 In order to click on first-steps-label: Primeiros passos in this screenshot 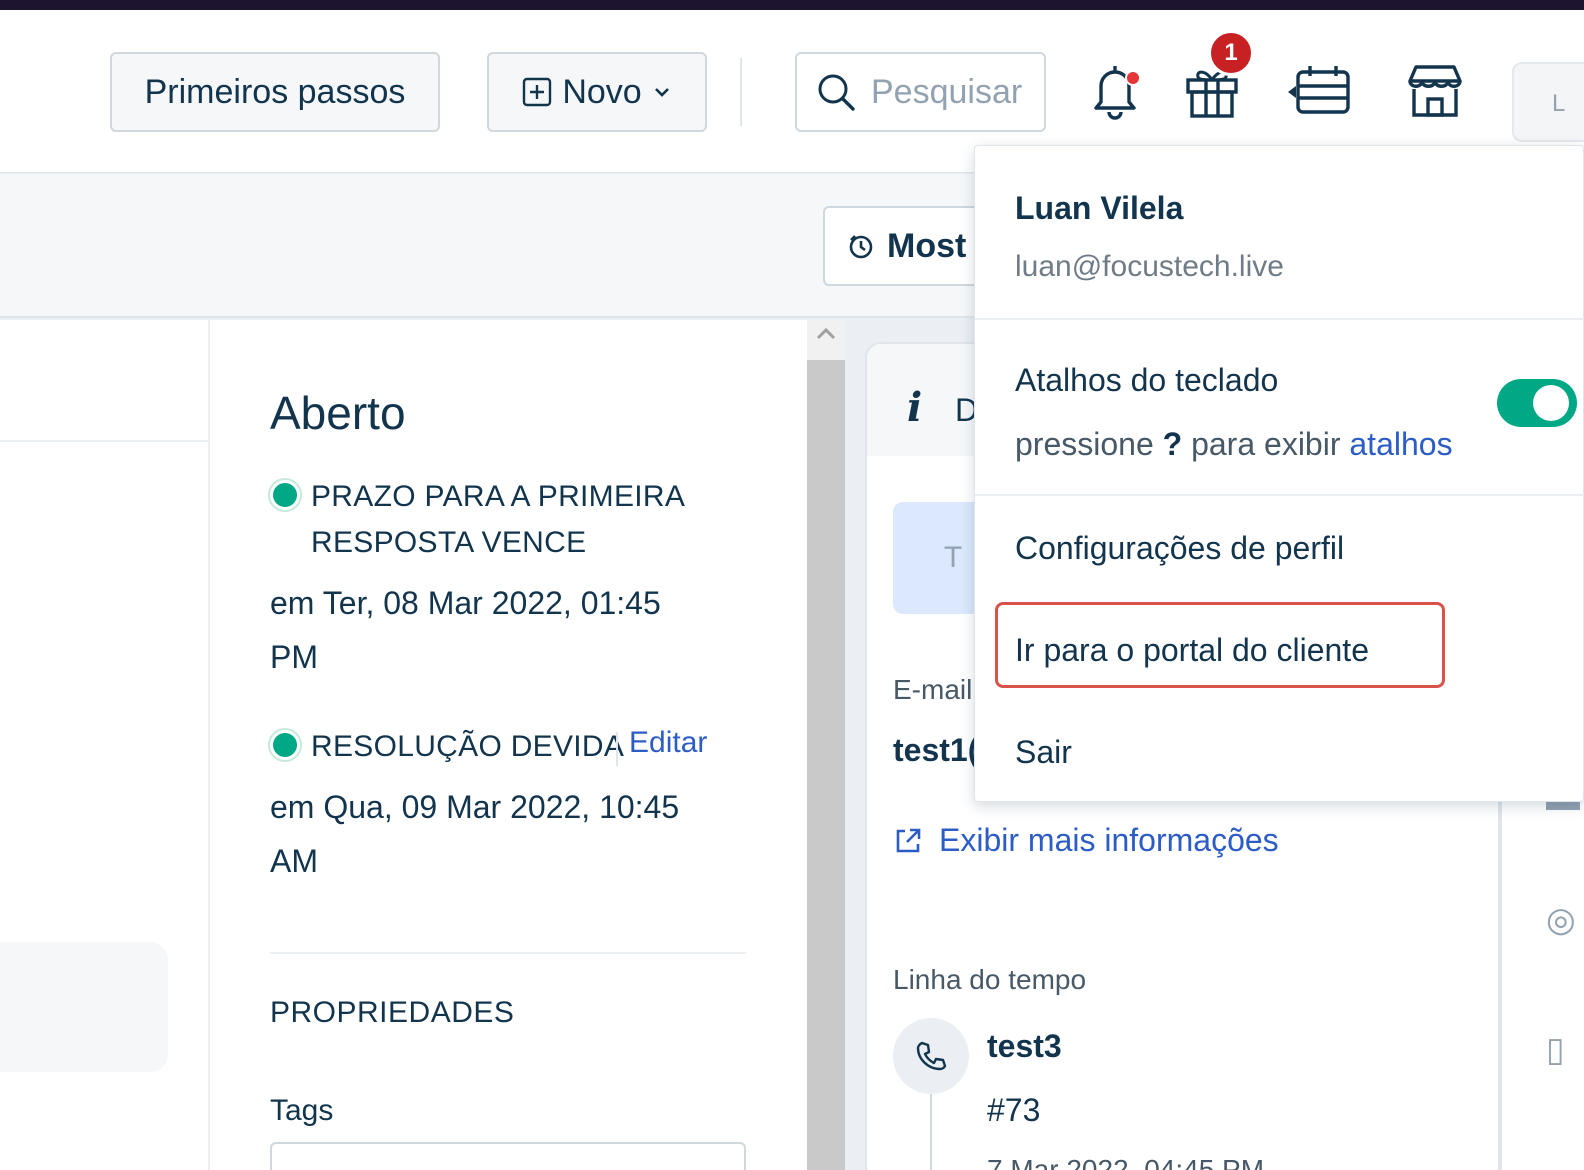, I will do `click(275, 91)`.